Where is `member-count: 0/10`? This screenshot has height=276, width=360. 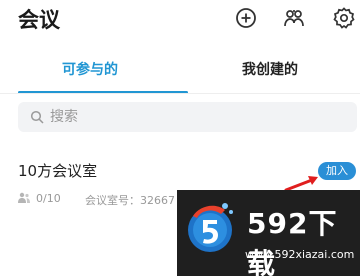 member-count: 0/10 is located at coordinates (39, 198).